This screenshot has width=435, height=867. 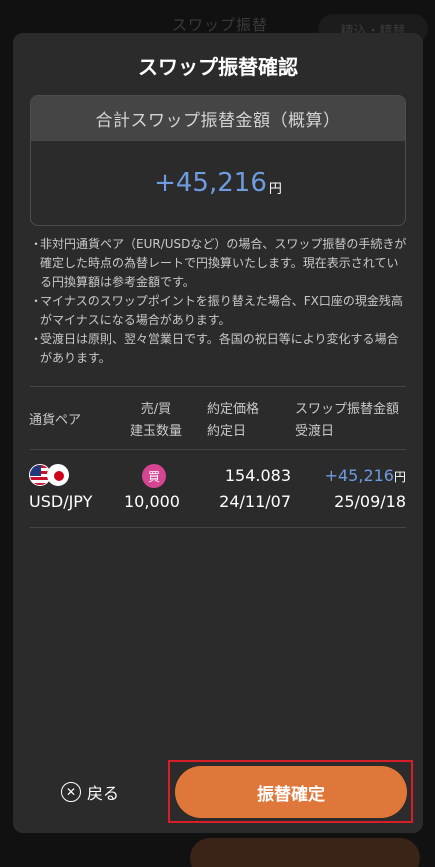 I want to click on header-side-line2: 建玉数量, so click(x=155, y=431).